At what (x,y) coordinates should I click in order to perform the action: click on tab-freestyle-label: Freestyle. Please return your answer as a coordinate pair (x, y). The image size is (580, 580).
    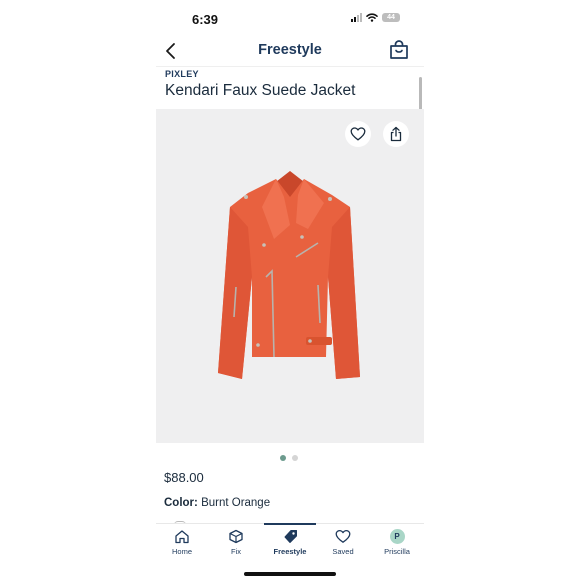
    Looking at the image, I should click on (290, 551).